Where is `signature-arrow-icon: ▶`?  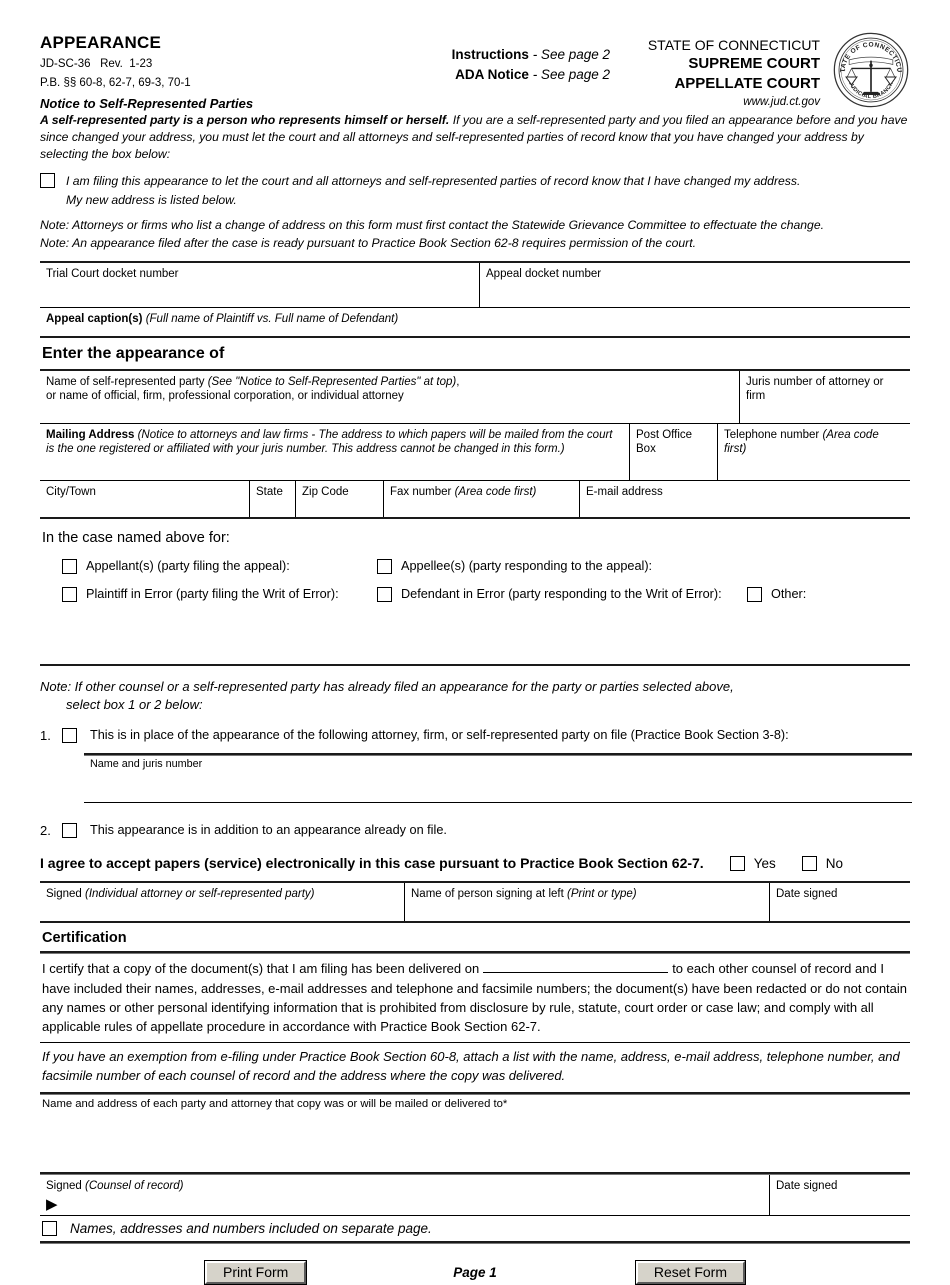 signature-arrow-icon: ▶ is located at coordinates (52, 1204).